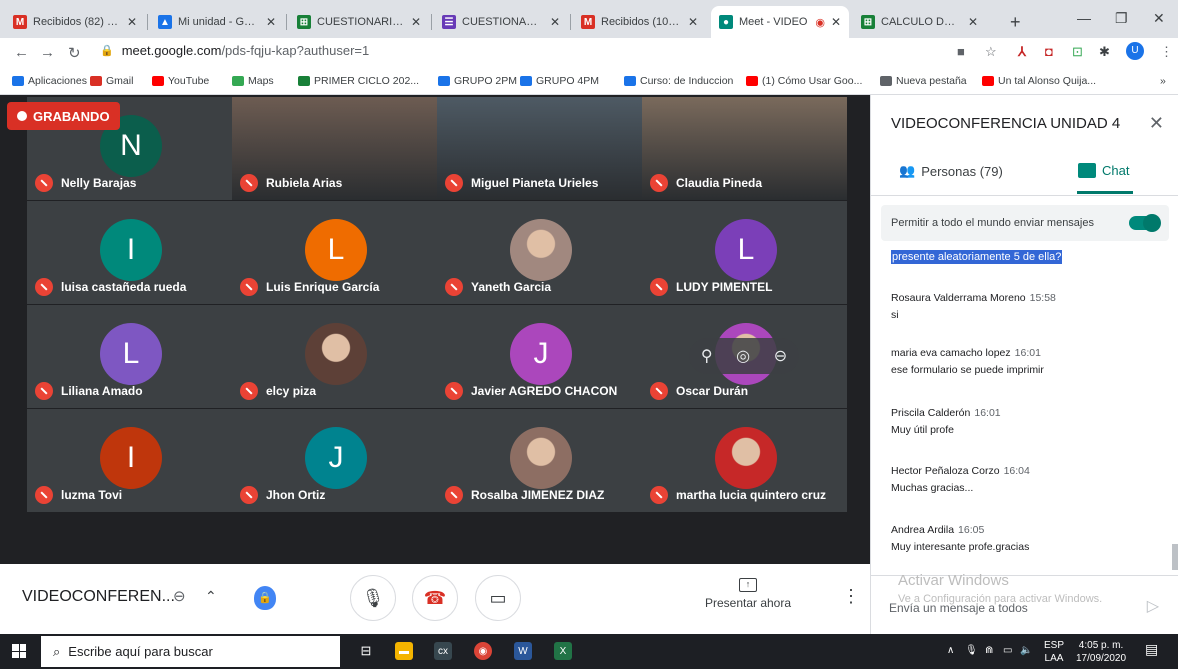 Image resolution: width=1178 pixels, height=669 pixels. I want to click on network-icon: ⋒, so click(989, 650).